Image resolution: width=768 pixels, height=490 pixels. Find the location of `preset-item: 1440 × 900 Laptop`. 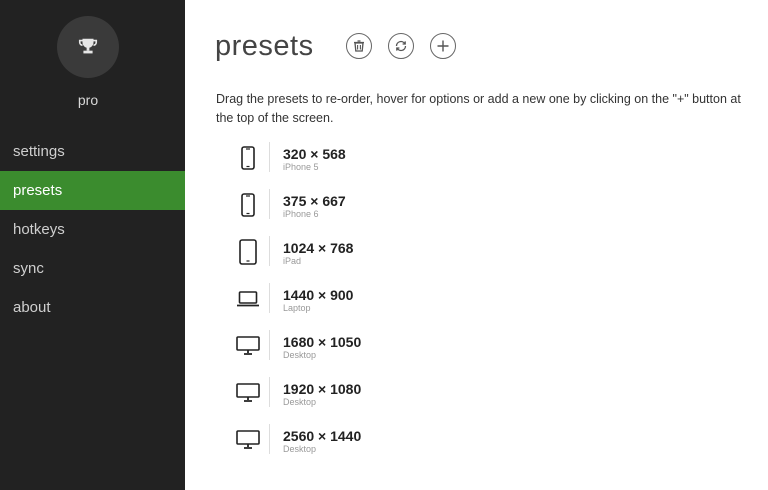

preset-item: 1440 × 900 Laptop is located at coordinates (298, 306).